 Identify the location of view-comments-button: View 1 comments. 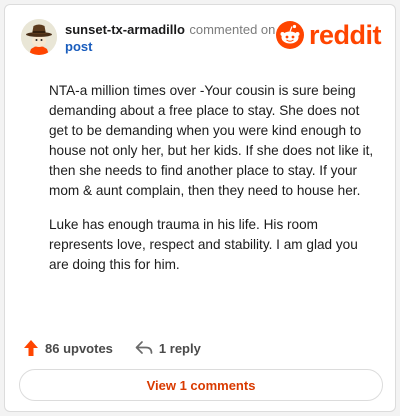
(201, 385).